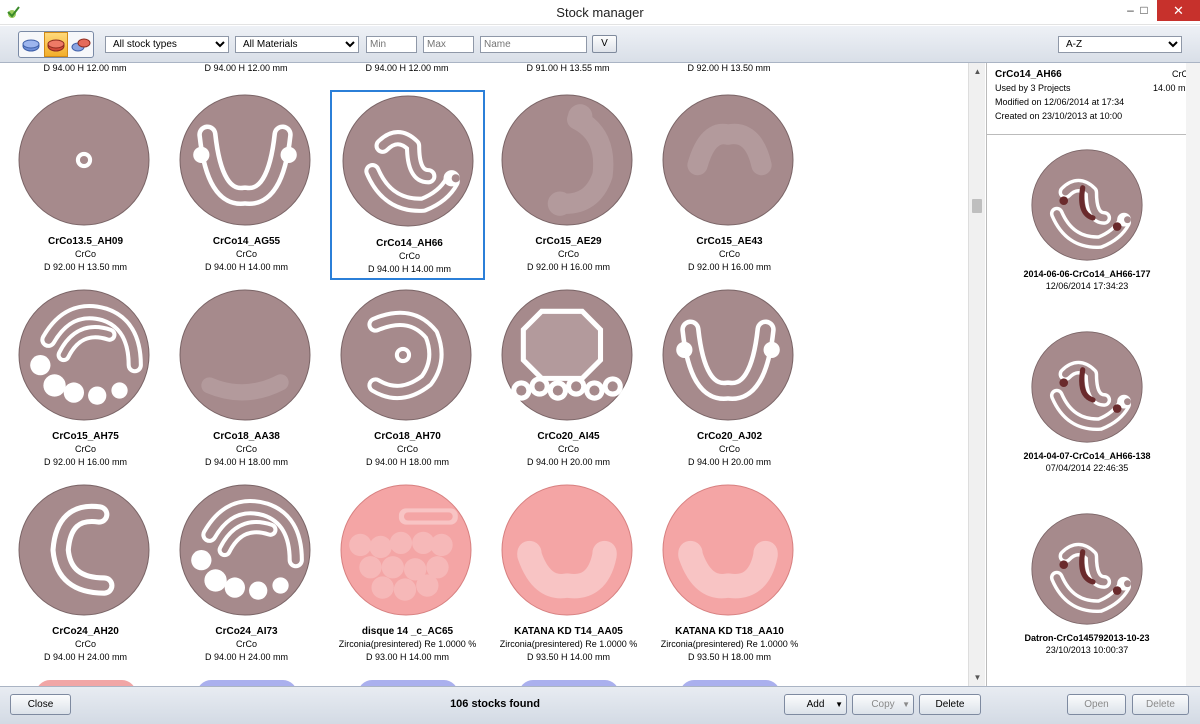 This screenshot has width=1200, height=724. Describe the element at coordinates (729, 68) in the screenshot. I see `partial-stock-dims: D 92.00 H 13.50 mm` at that location.